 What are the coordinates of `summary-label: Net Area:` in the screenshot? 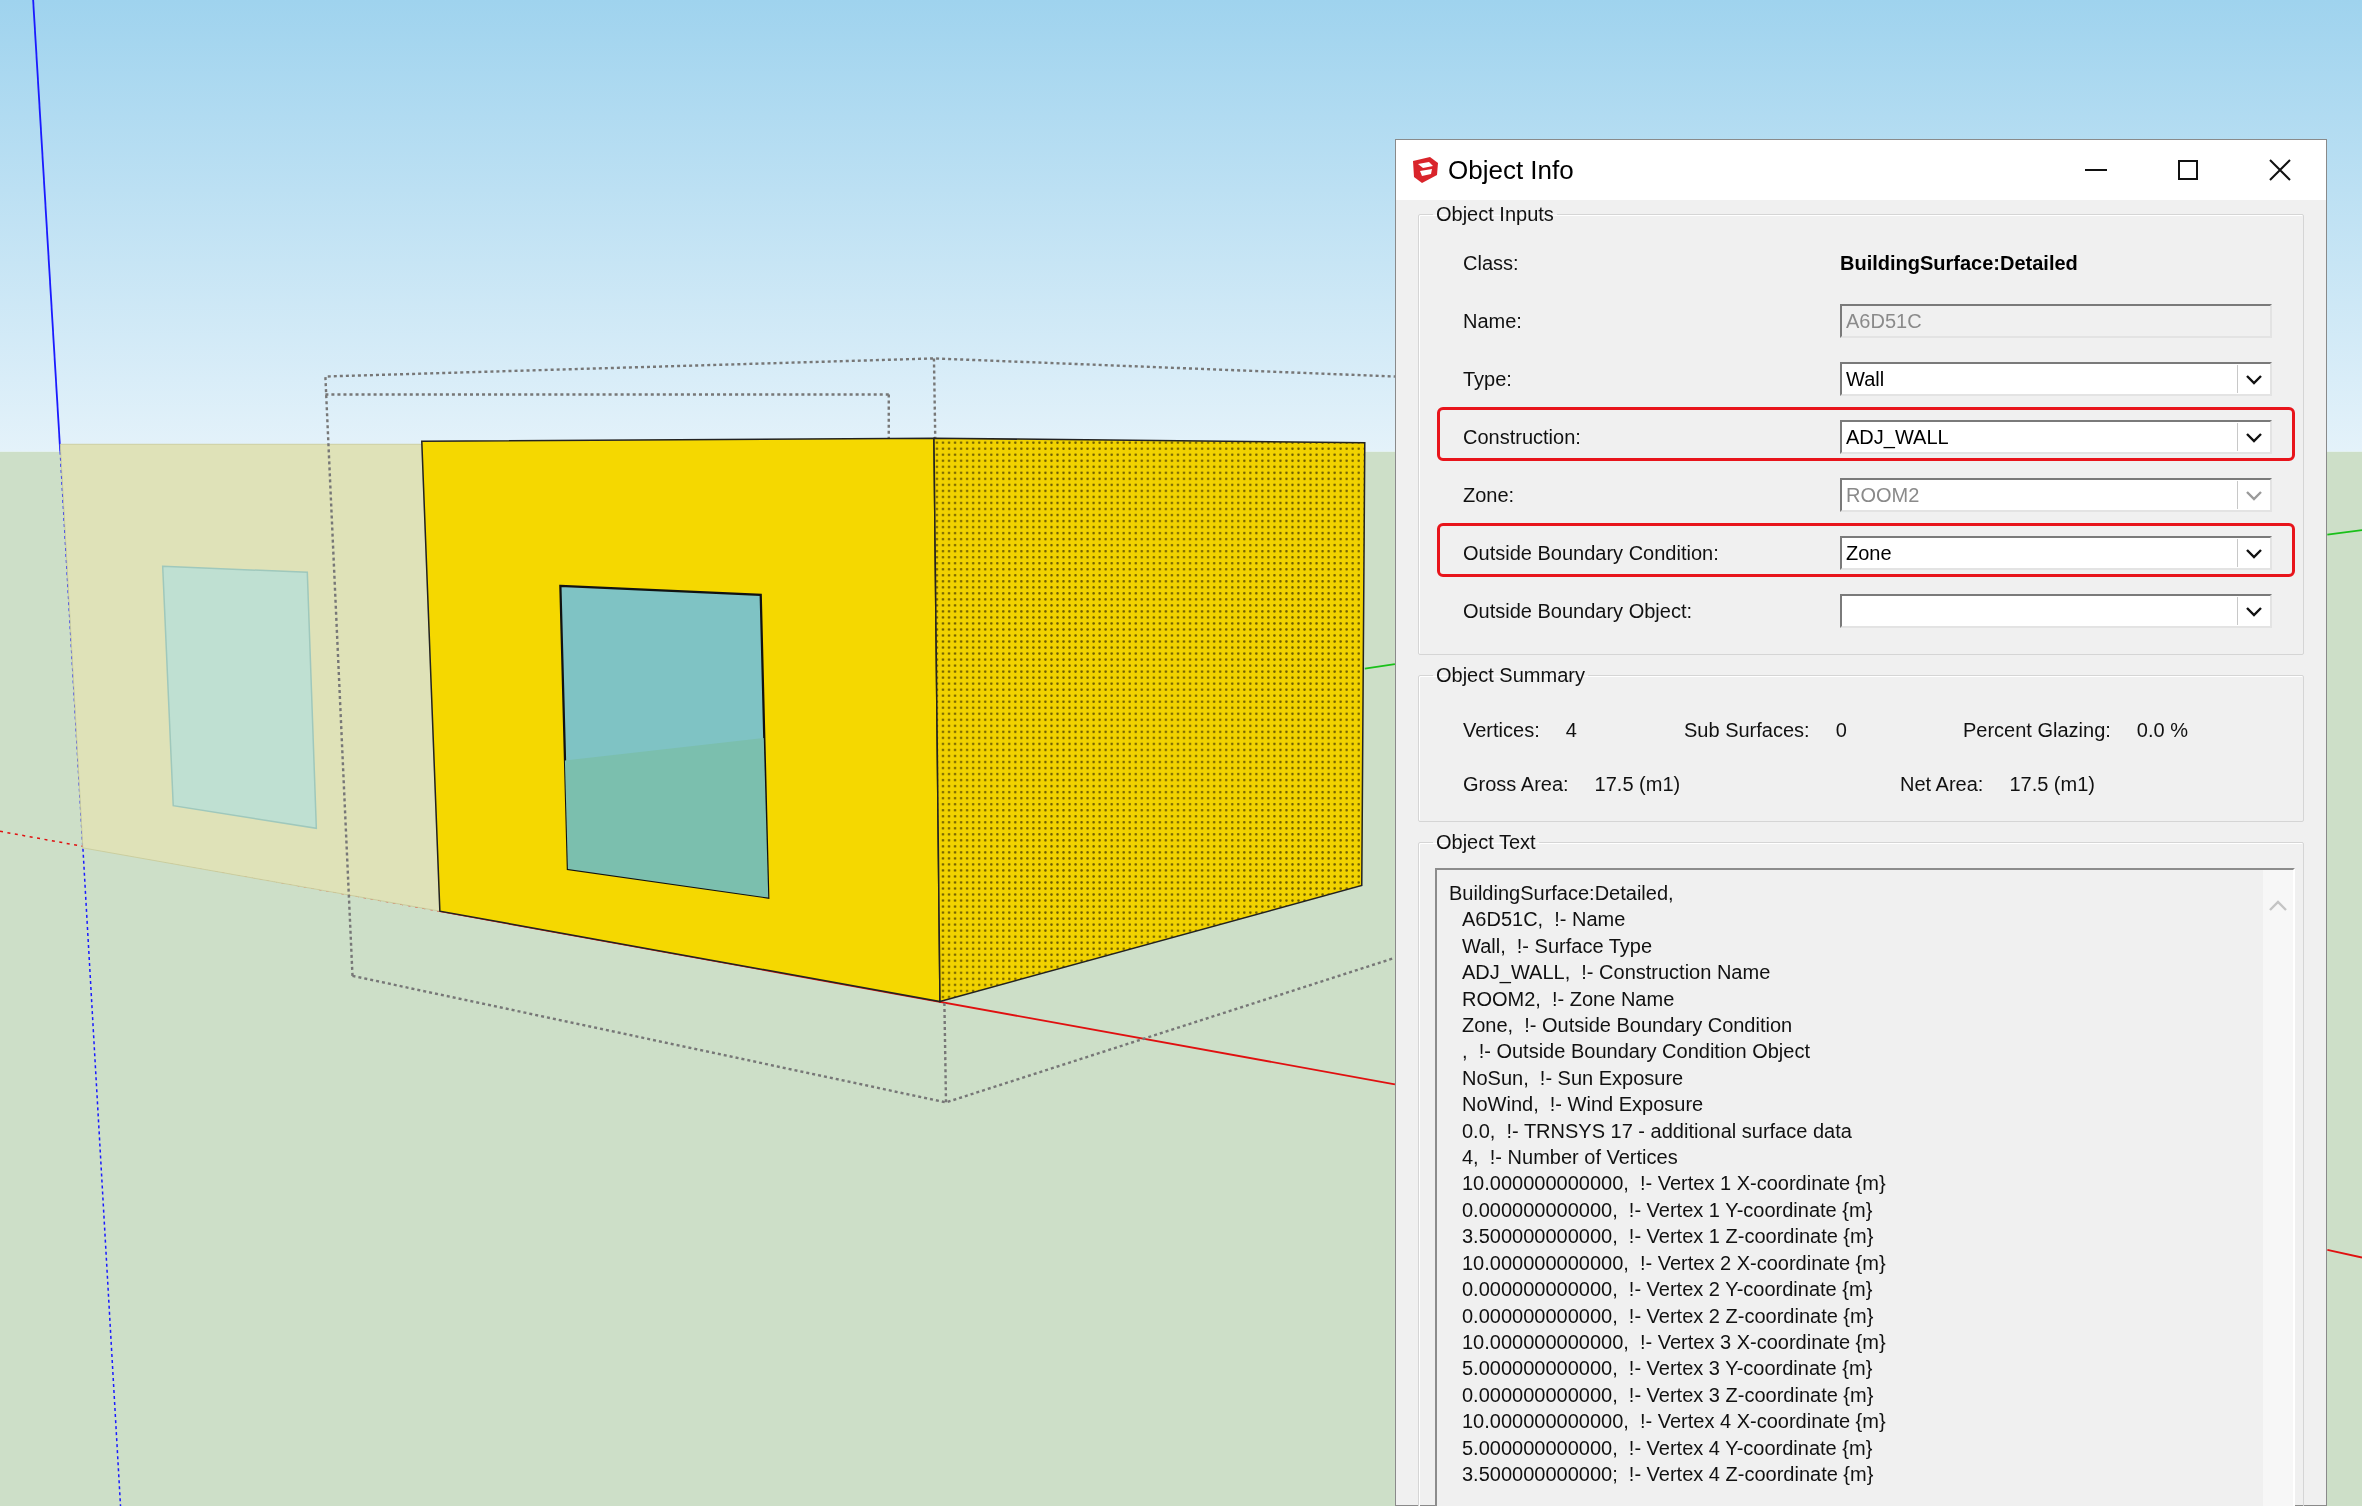 It's located at (1942, 784).